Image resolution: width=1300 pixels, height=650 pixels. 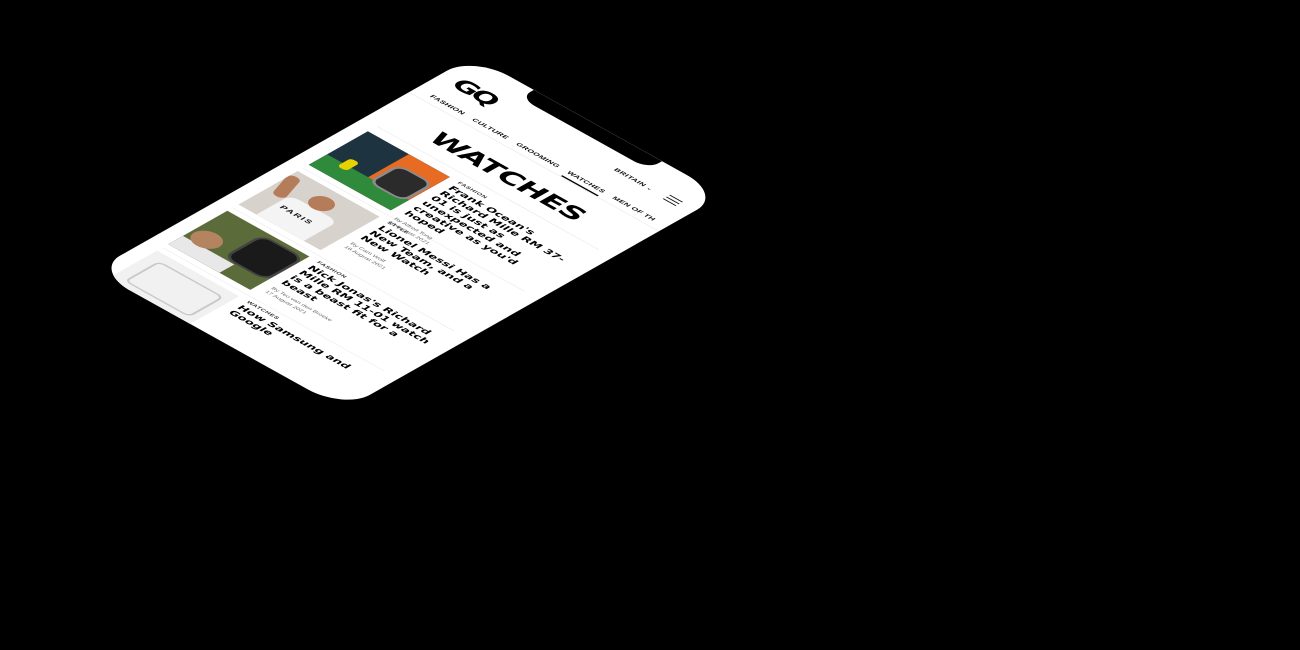 I want to click on region-selector: BRITAIN⌄, so click(x=633, y=180).